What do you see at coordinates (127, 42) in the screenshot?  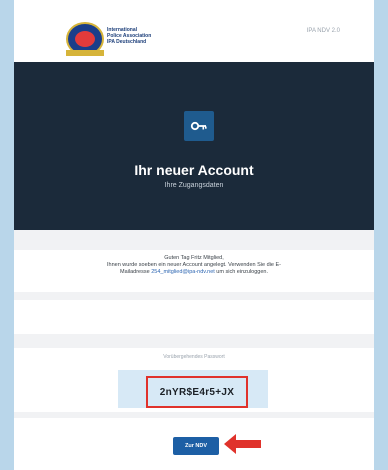 I see `org-name-line3: IPA Deutschland` at bounding box center [127, 42].